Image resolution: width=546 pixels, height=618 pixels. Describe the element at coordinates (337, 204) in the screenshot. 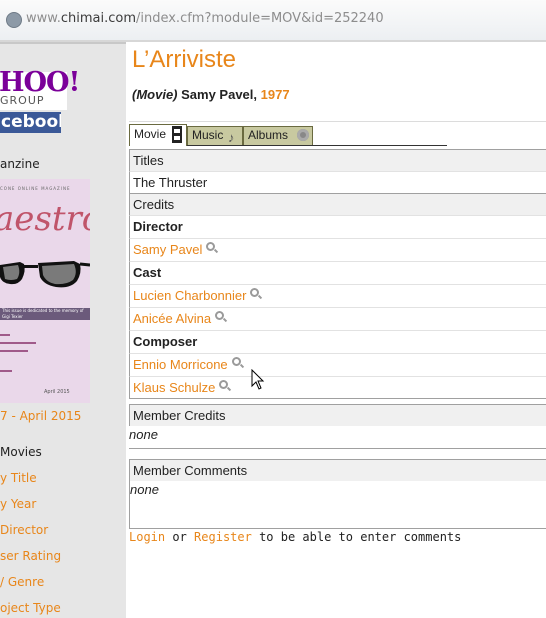

I see `section-header: Credits` at that location.